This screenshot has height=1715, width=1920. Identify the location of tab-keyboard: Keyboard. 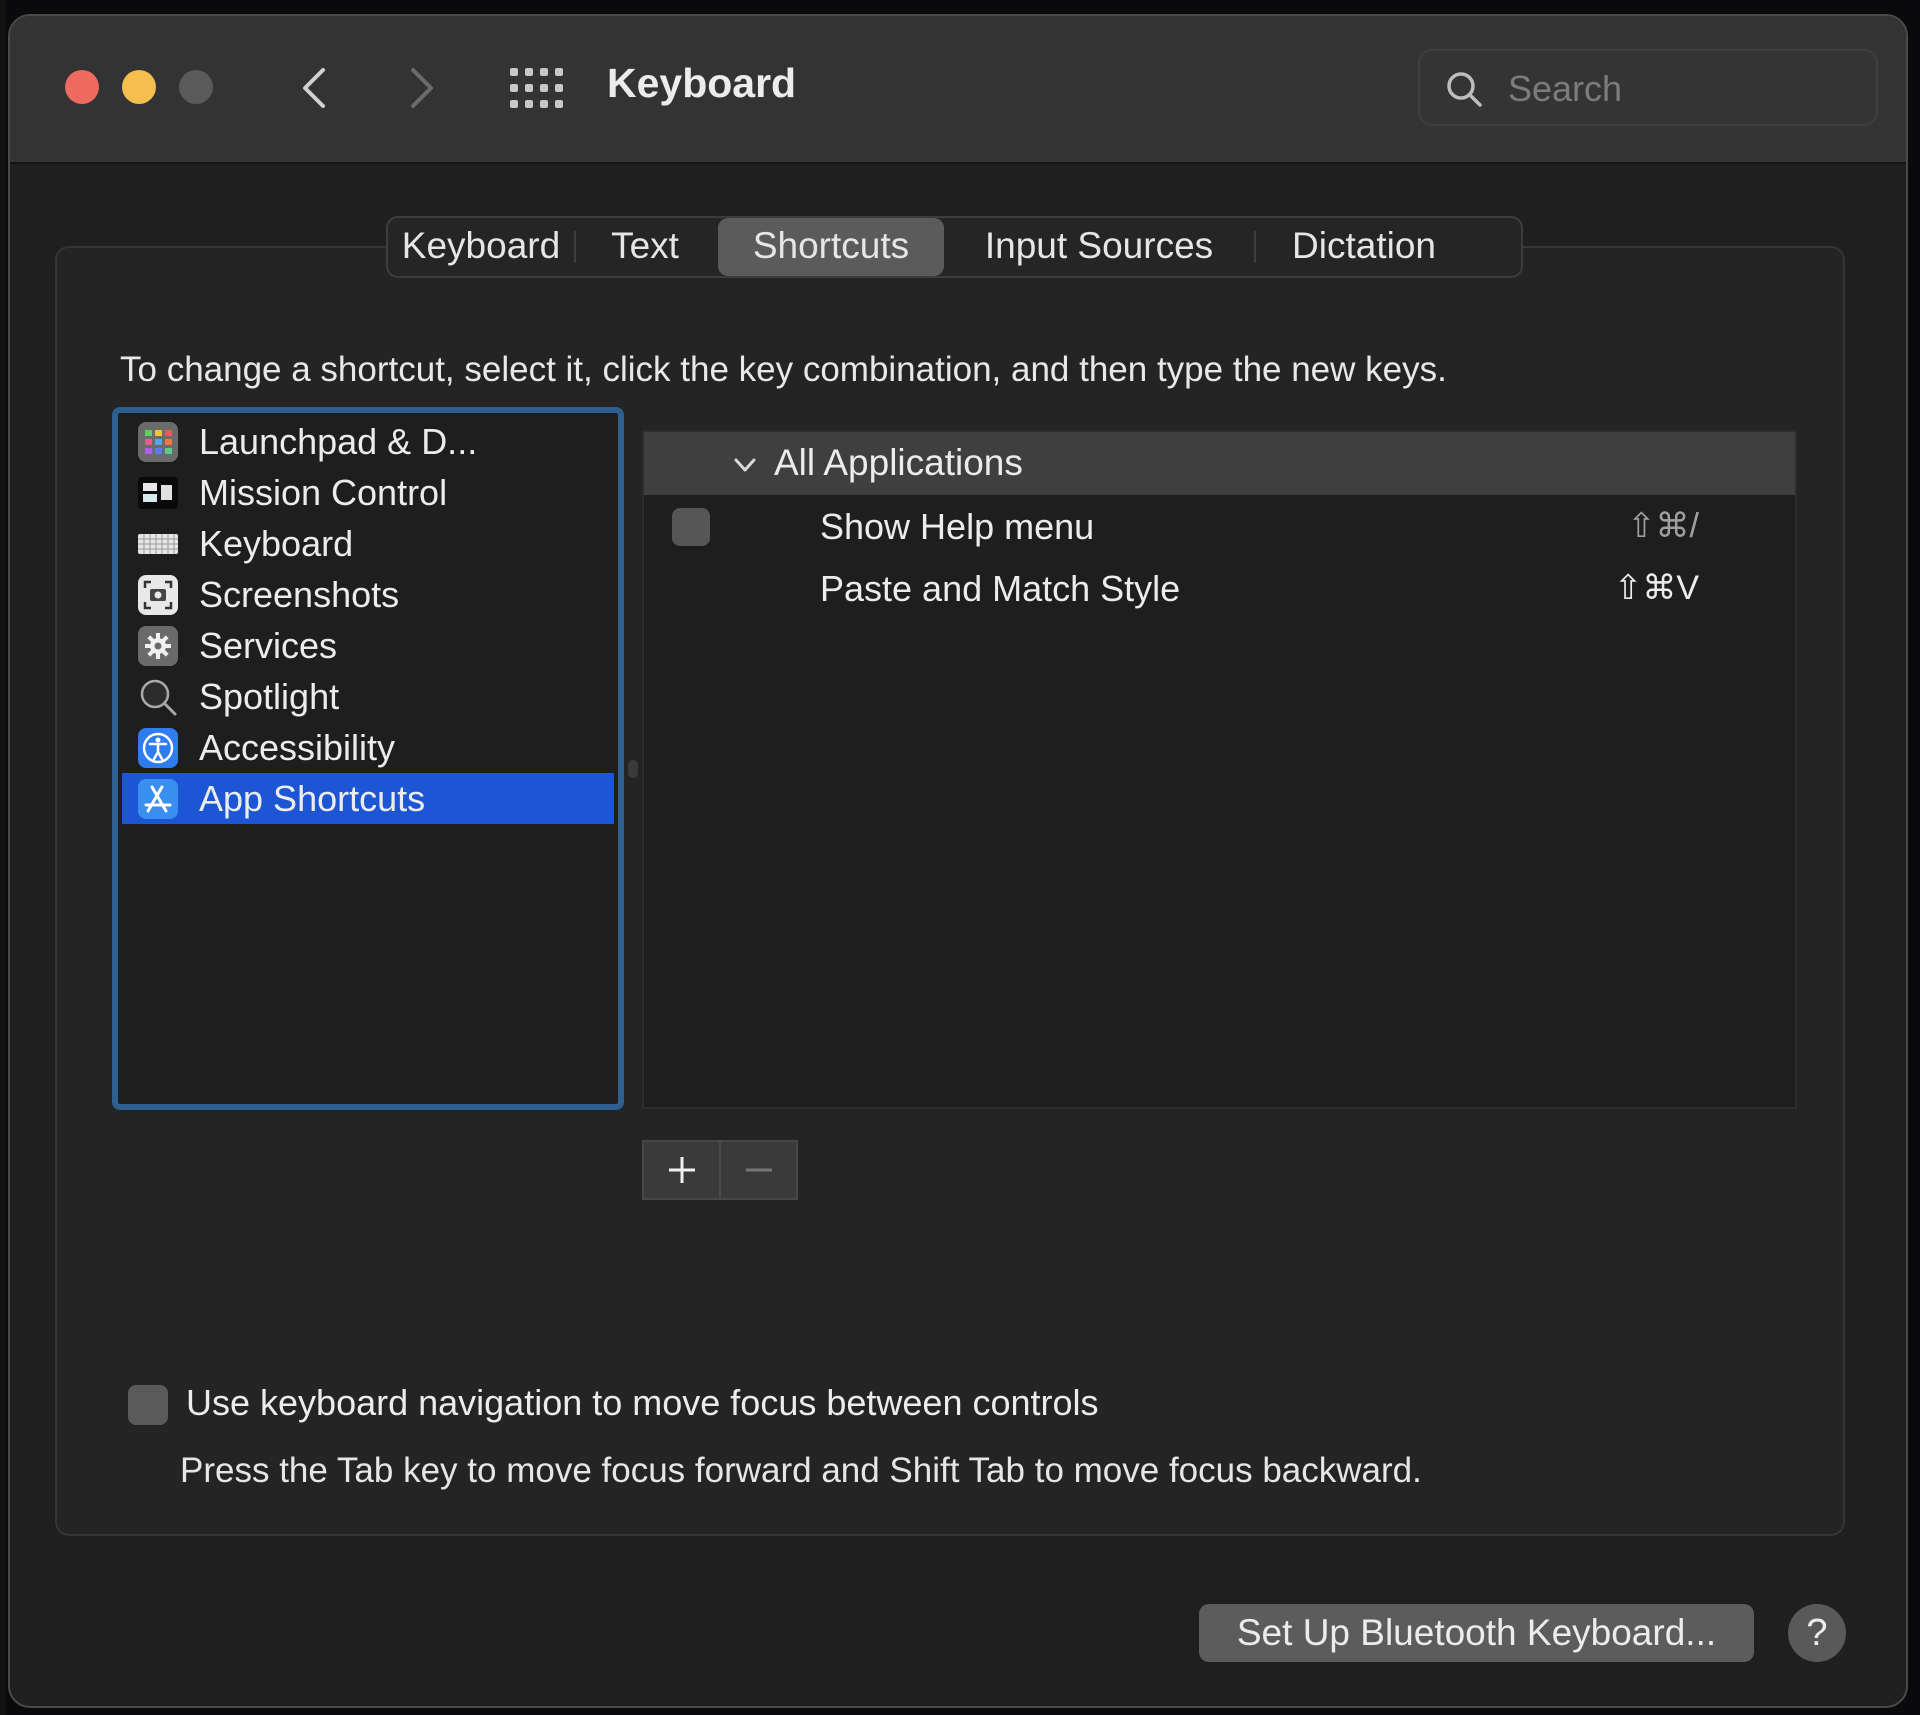
(481, 247).